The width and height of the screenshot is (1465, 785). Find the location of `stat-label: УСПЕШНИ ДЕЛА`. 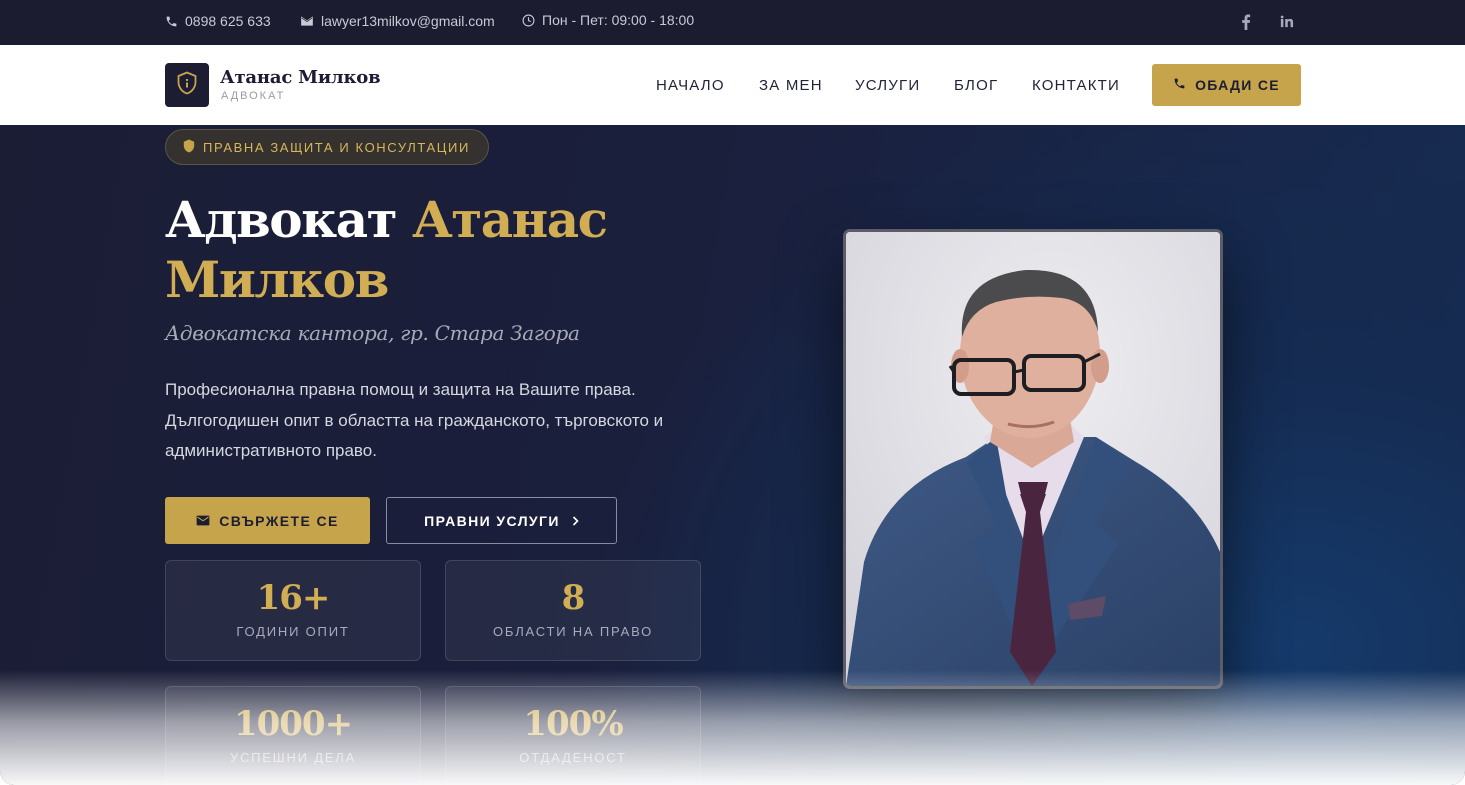

stat-label: УСПЕШНИ ДЕЛА is located at coordinates (293, 757).